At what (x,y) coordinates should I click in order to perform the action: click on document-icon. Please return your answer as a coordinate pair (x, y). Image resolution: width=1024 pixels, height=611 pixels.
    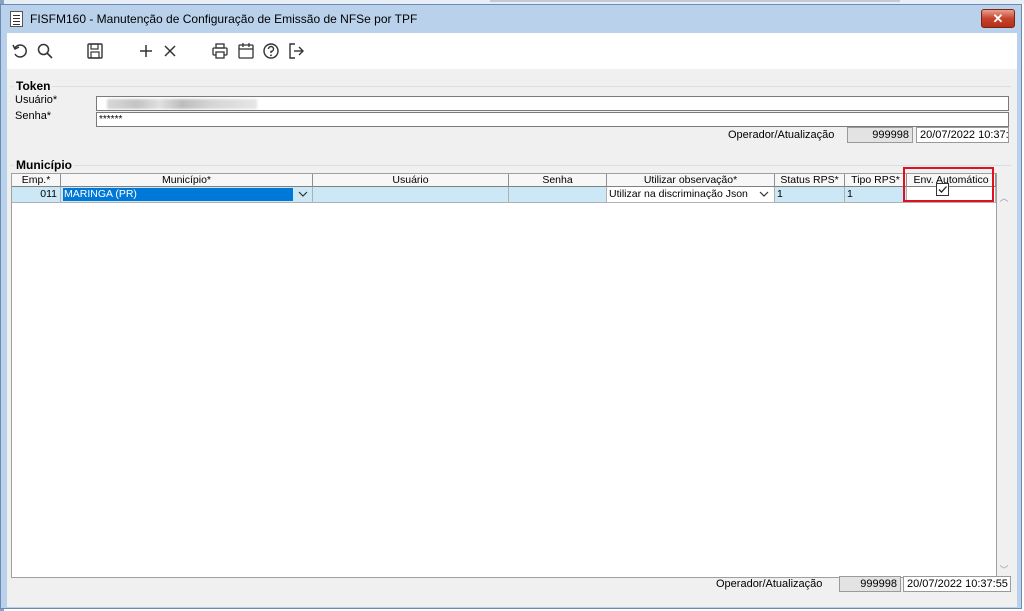
    Looking at the image, I should click on (16, 19).